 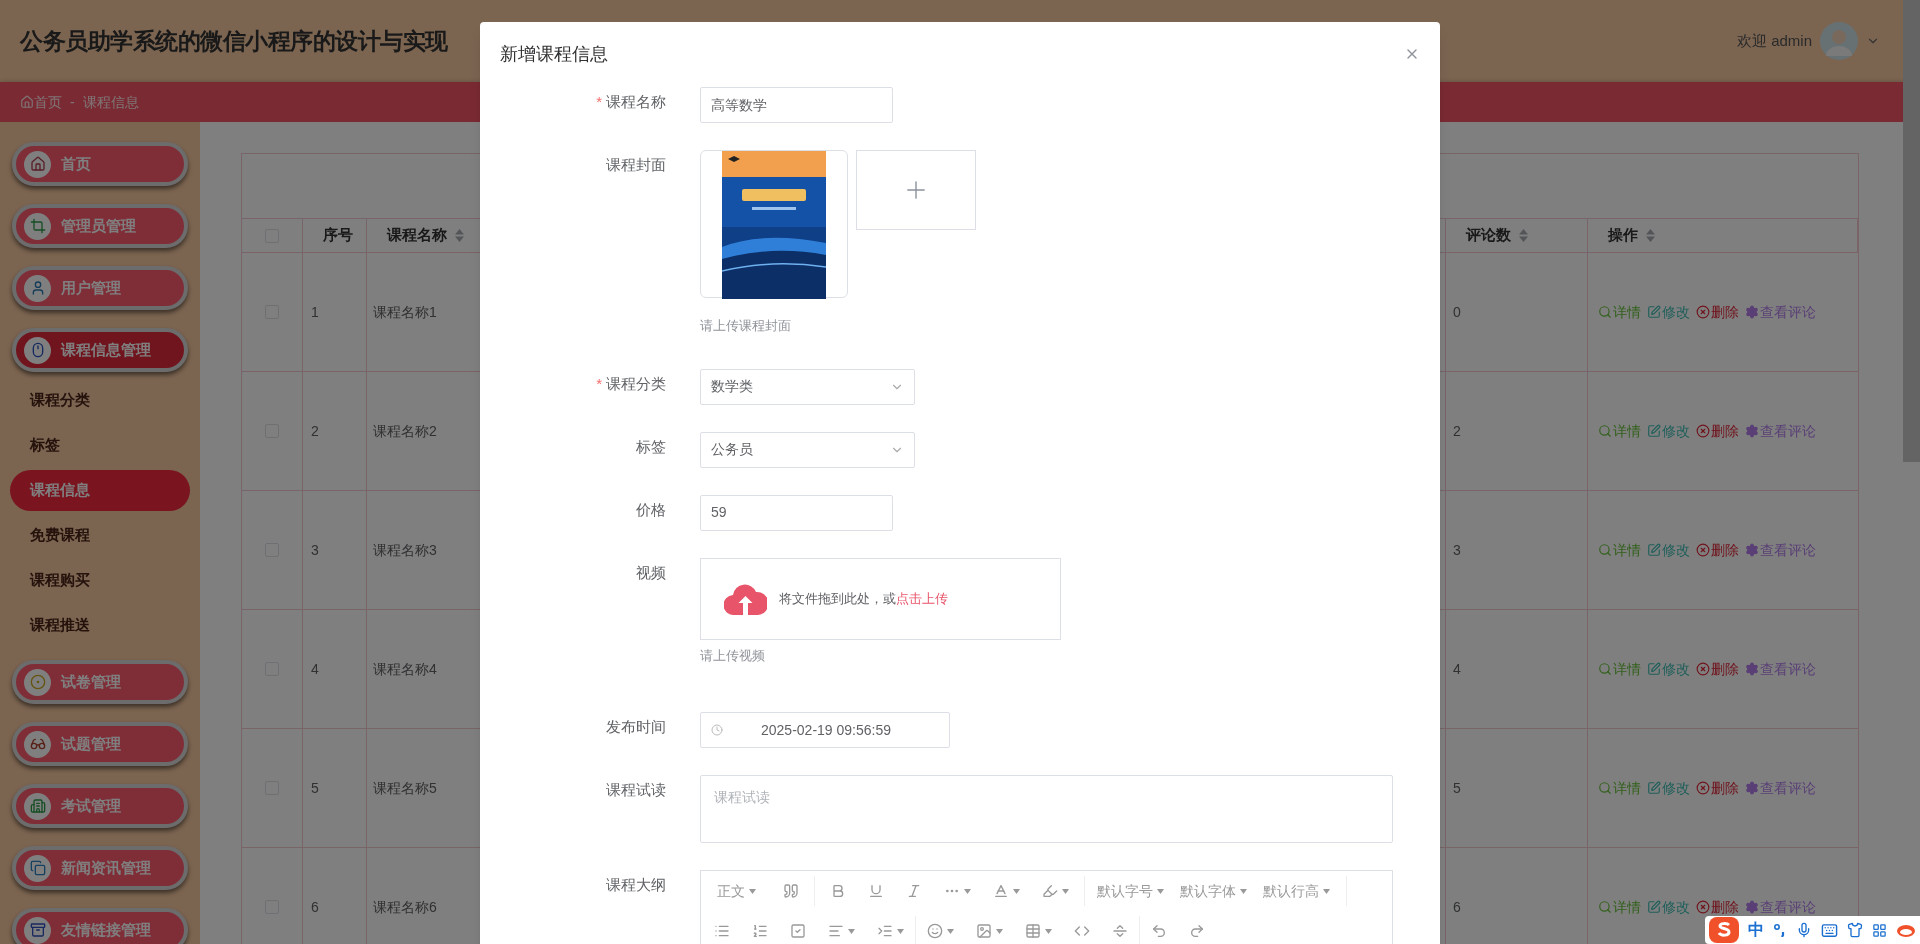 I want to click on caret-icon, so click(x=1243, y=891).